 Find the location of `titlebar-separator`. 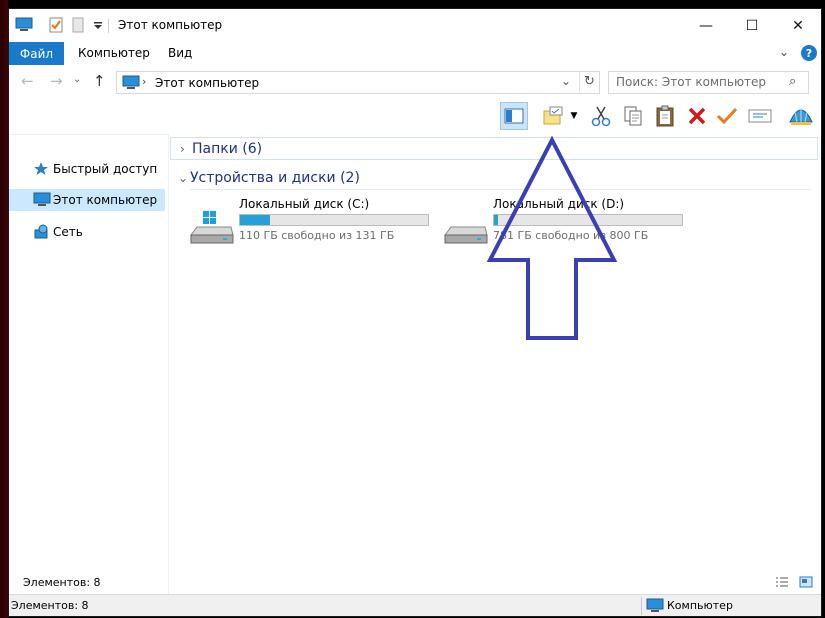

titlebar-separator is located at coordinates (108, 26).